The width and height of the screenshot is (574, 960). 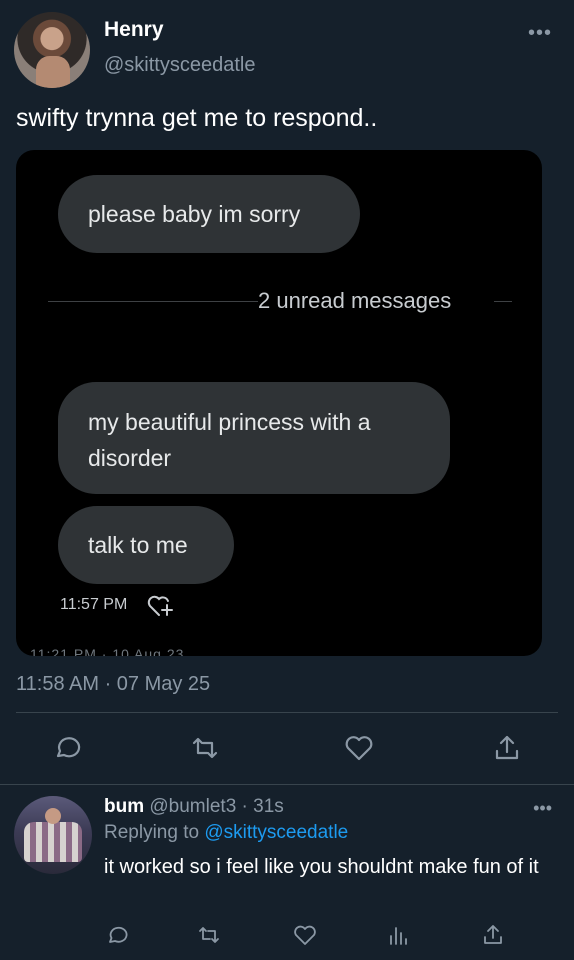 I want to click on cutoff-timestamp: 11:21 PM · 10 Aug 23, so click(x=107, y=651).